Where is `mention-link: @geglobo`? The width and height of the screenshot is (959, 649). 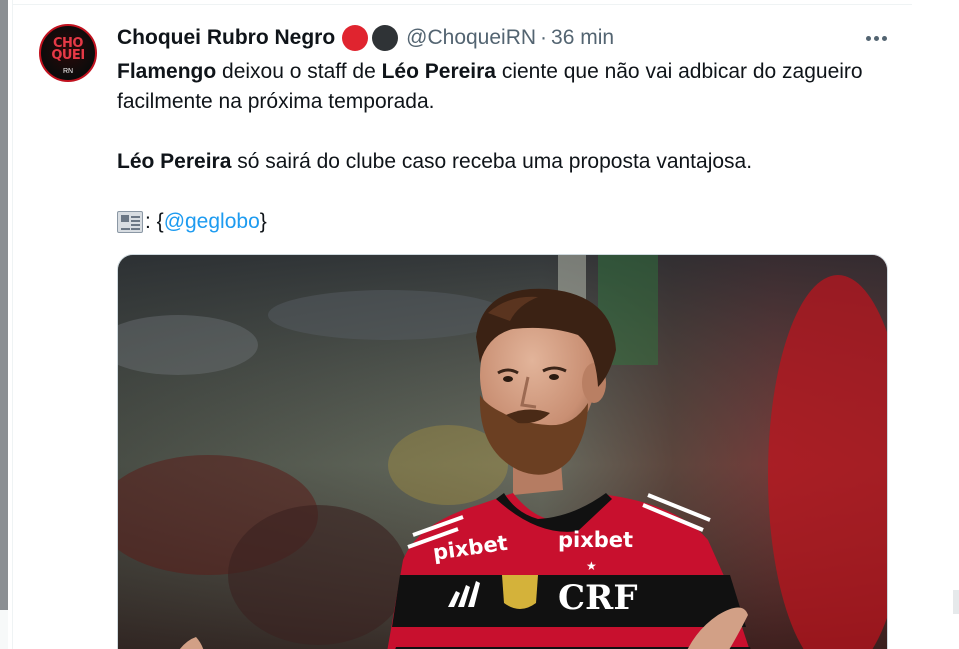
mention-link: @geglobo is located at coordinates (212, 222).